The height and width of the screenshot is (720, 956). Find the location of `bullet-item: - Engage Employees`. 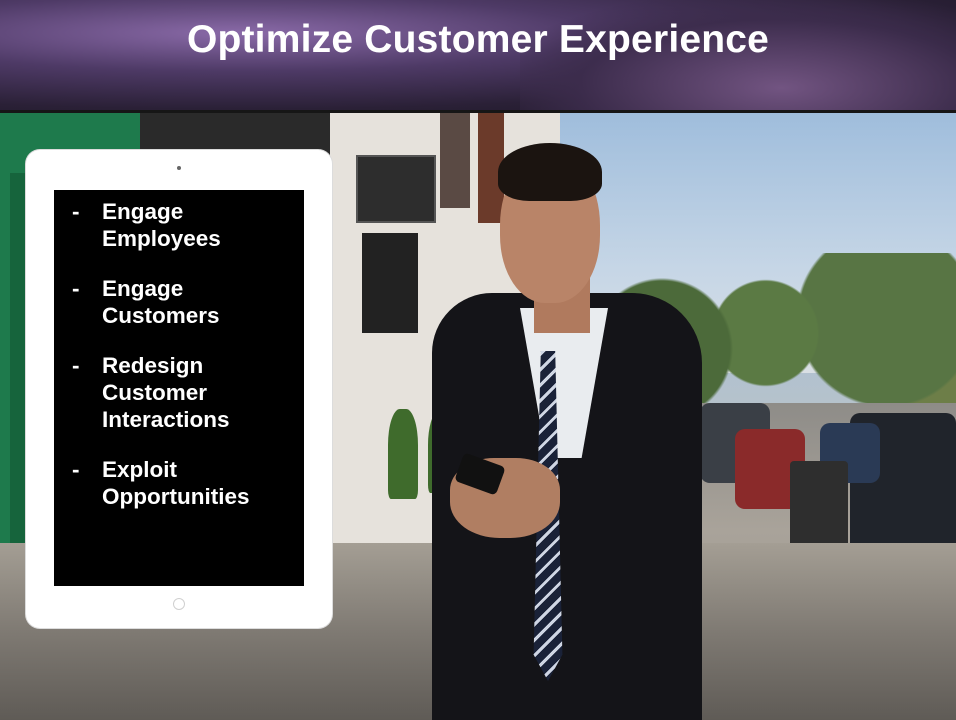

bullet-item: - Engage Employees is located at coordinates (179, 225).